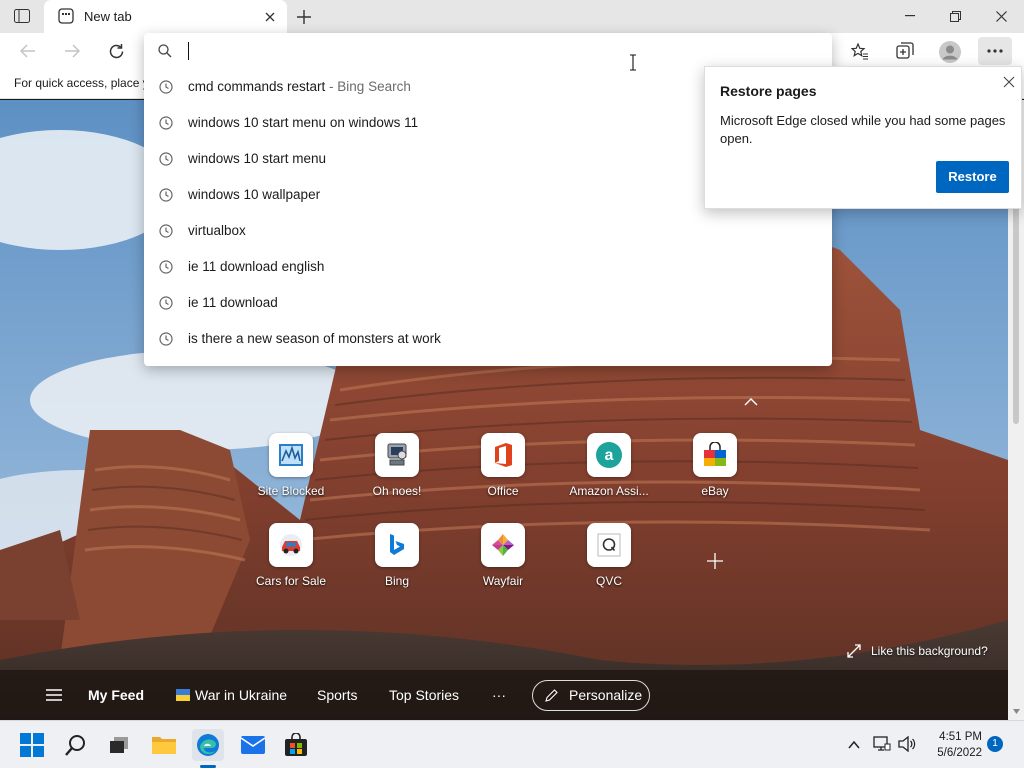 This screenshot has height=768, width=1024. I want to click on quick-link-qvc: QVC, so click(609, 563).